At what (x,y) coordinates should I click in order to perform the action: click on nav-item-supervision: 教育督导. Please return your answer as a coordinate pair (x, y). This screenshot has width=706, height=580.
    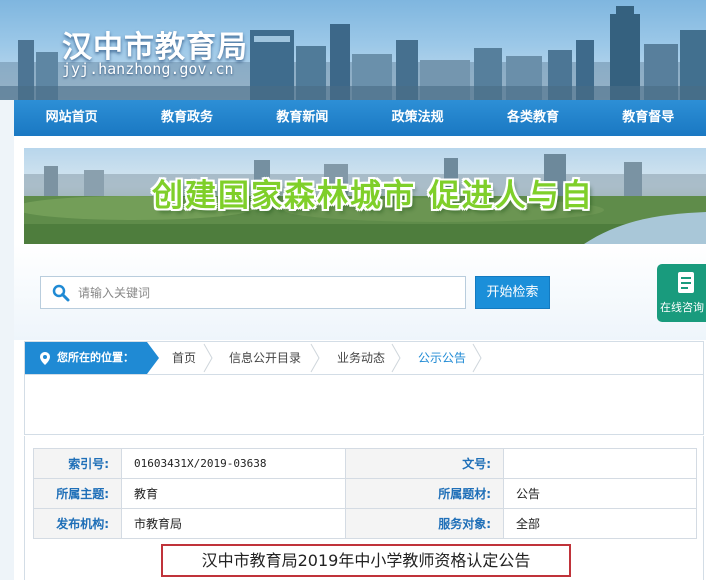
    Looking at the image, I should click on (648, 118).